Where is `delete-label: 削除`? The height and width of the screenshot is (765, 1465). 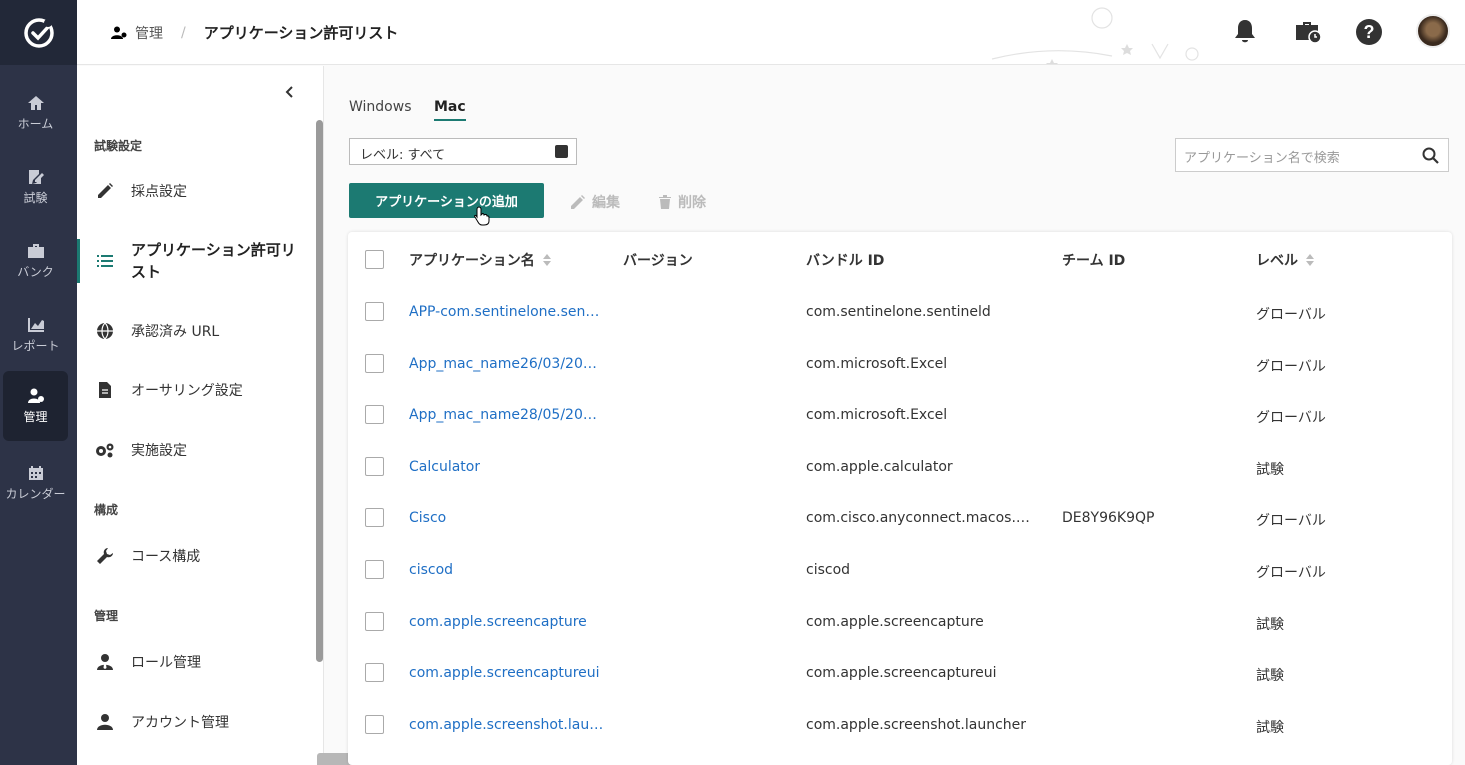 delete-label: 削除 is located at coordinates (692, 203).